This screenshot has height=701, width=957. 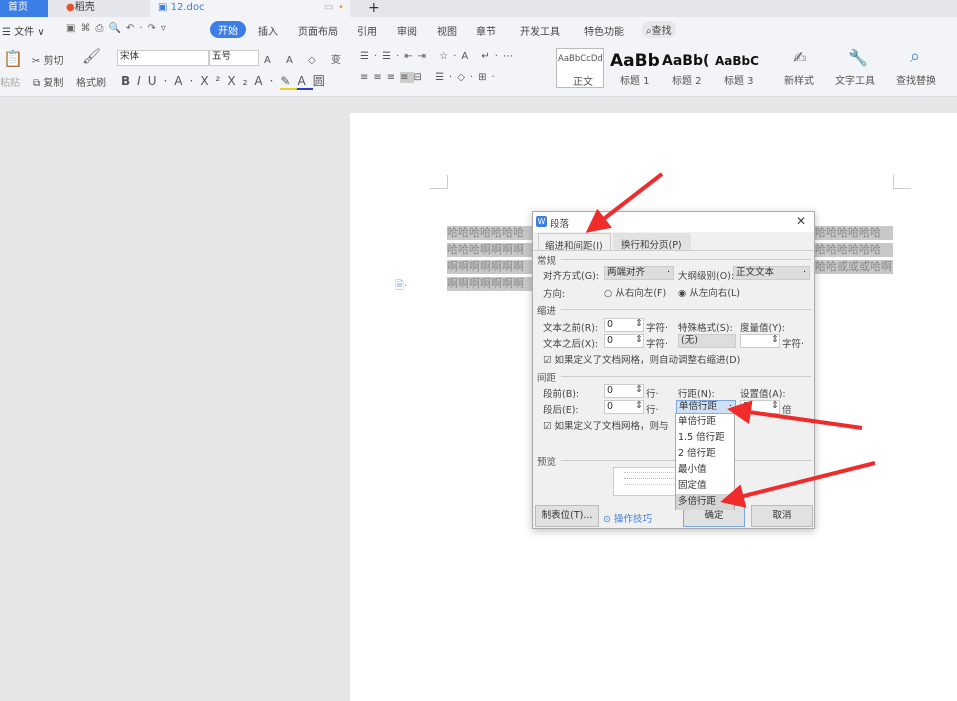 What do you see at coordinates (730, 340) in the screenshot?
I see `annotation-arrows` at bounding box center [730, 340].